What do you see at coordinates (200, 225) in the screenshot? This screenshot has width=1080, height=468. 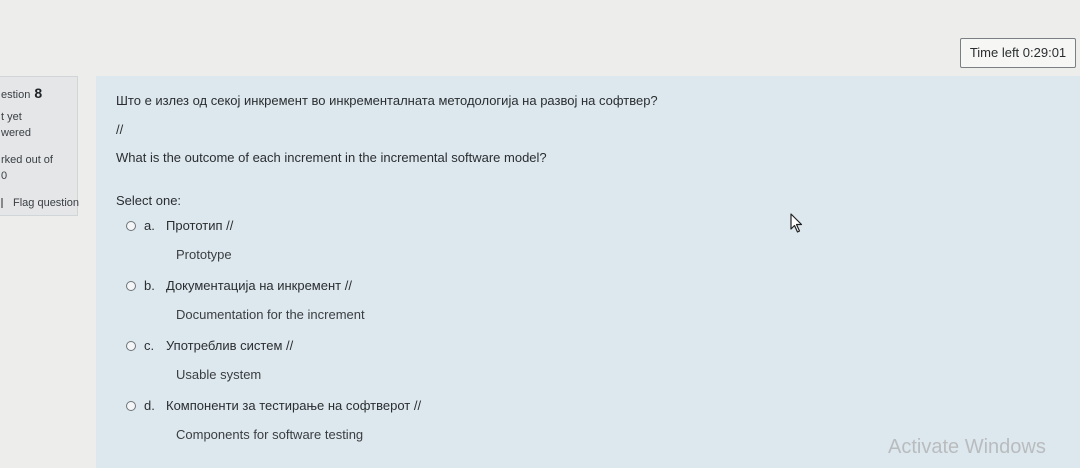 I see `option-a-text-mk: Прототип //` at bounding box center [200, 225].